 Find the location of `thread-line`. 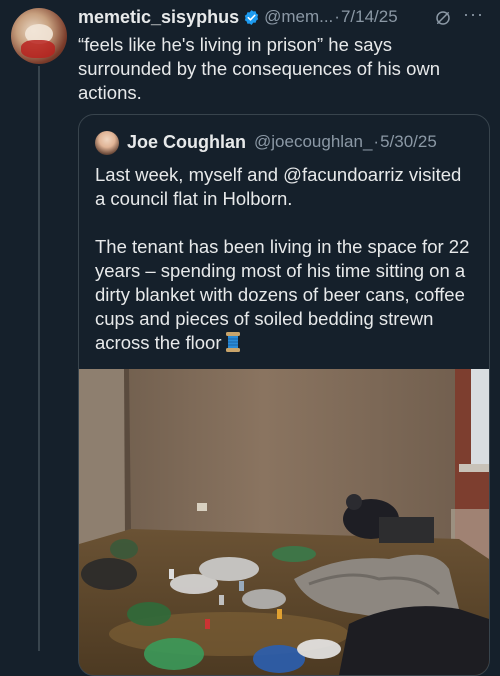

thread-line is located at coordinates (39, 358).